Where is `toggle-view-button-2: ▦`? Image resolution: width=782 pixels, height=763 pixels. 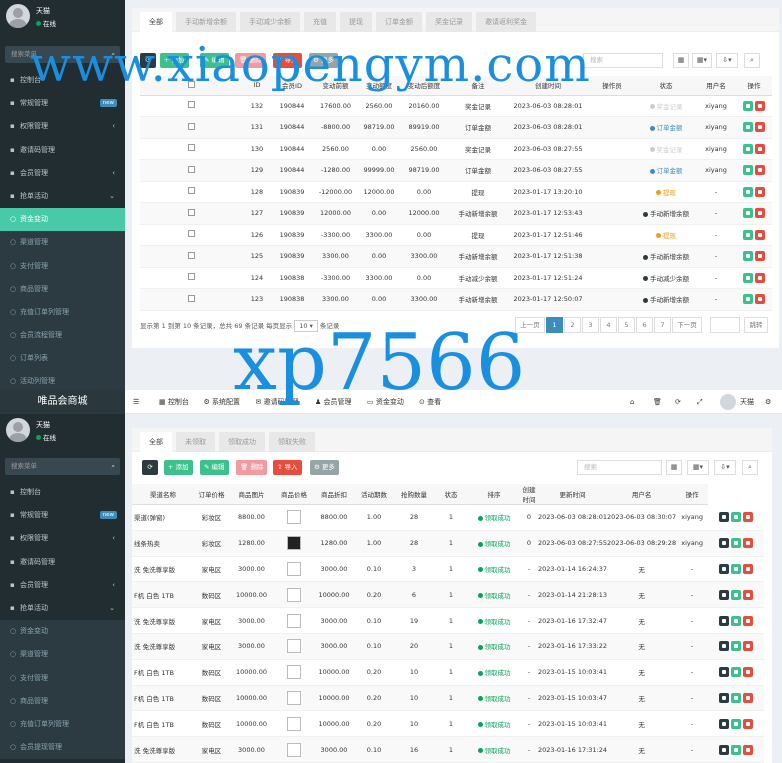 toggle-view-button-2: ▦ is located at coordinates (674, 467).